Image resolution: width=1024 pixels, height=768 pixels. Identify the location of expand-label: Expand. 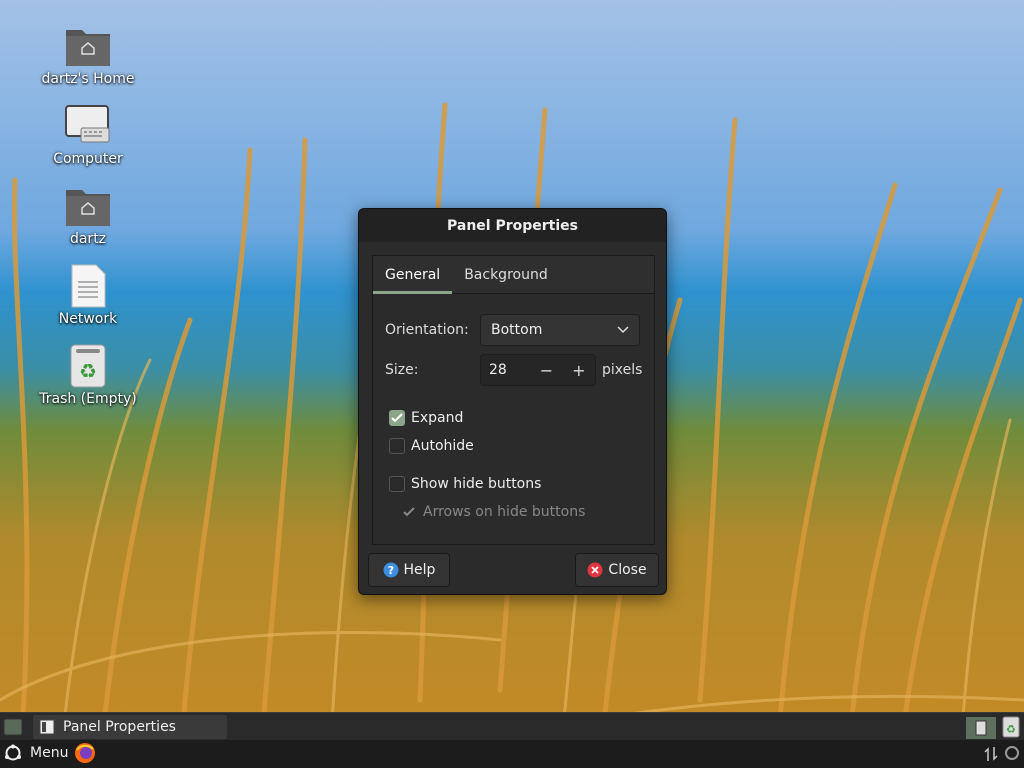
(437, 418).